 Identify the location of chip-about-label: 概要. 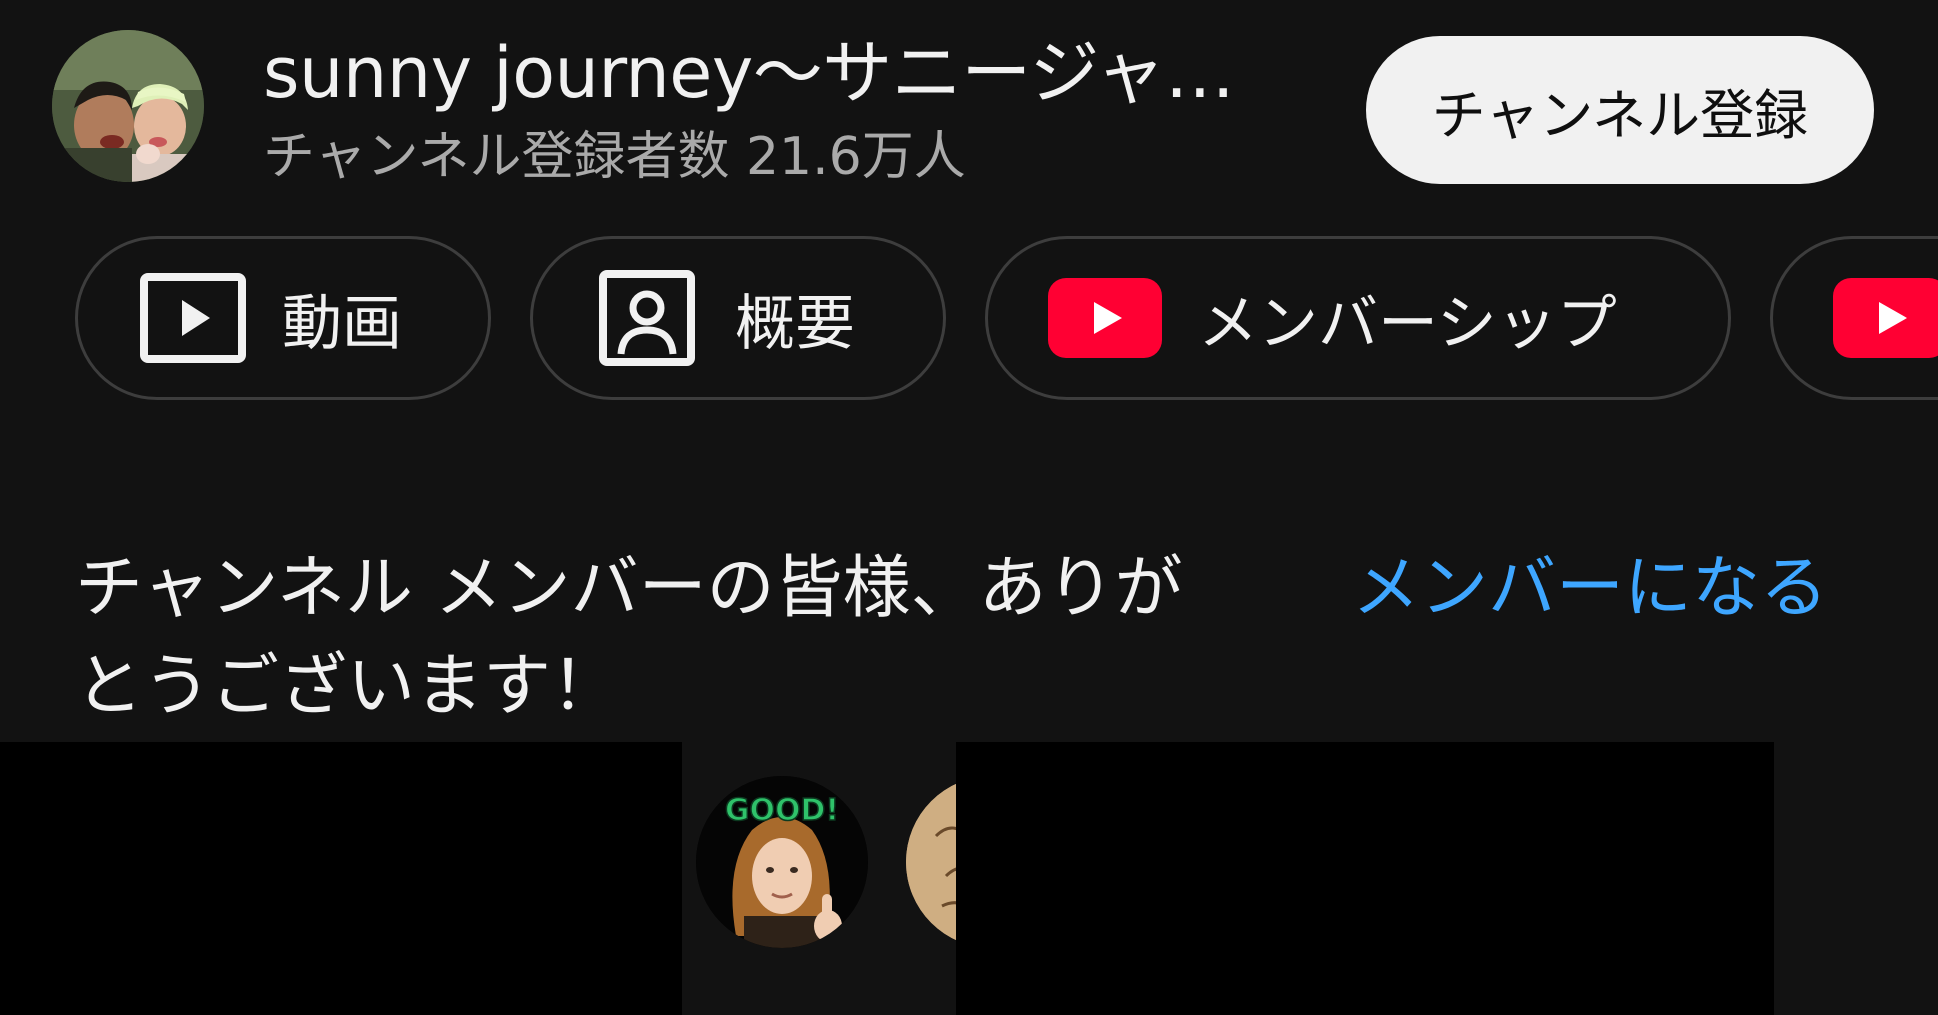
(795, 323).